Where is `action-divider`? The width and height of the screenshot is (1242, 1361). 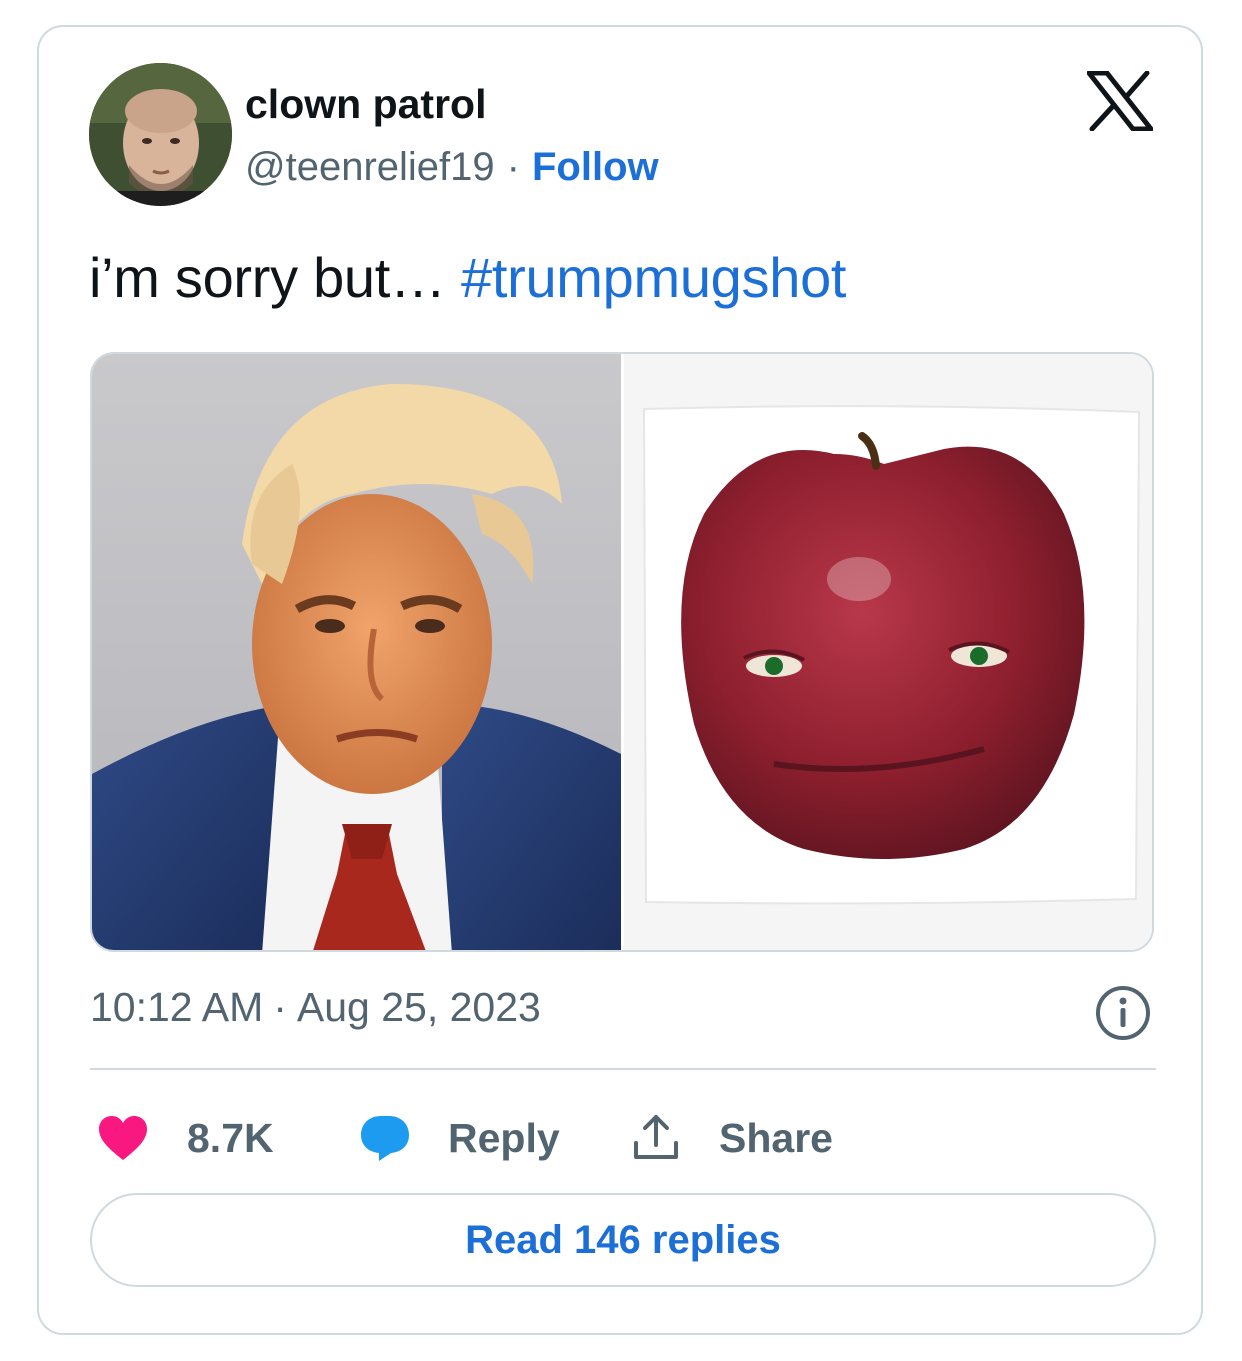
action-divider is located at coordinates (623, 1069).